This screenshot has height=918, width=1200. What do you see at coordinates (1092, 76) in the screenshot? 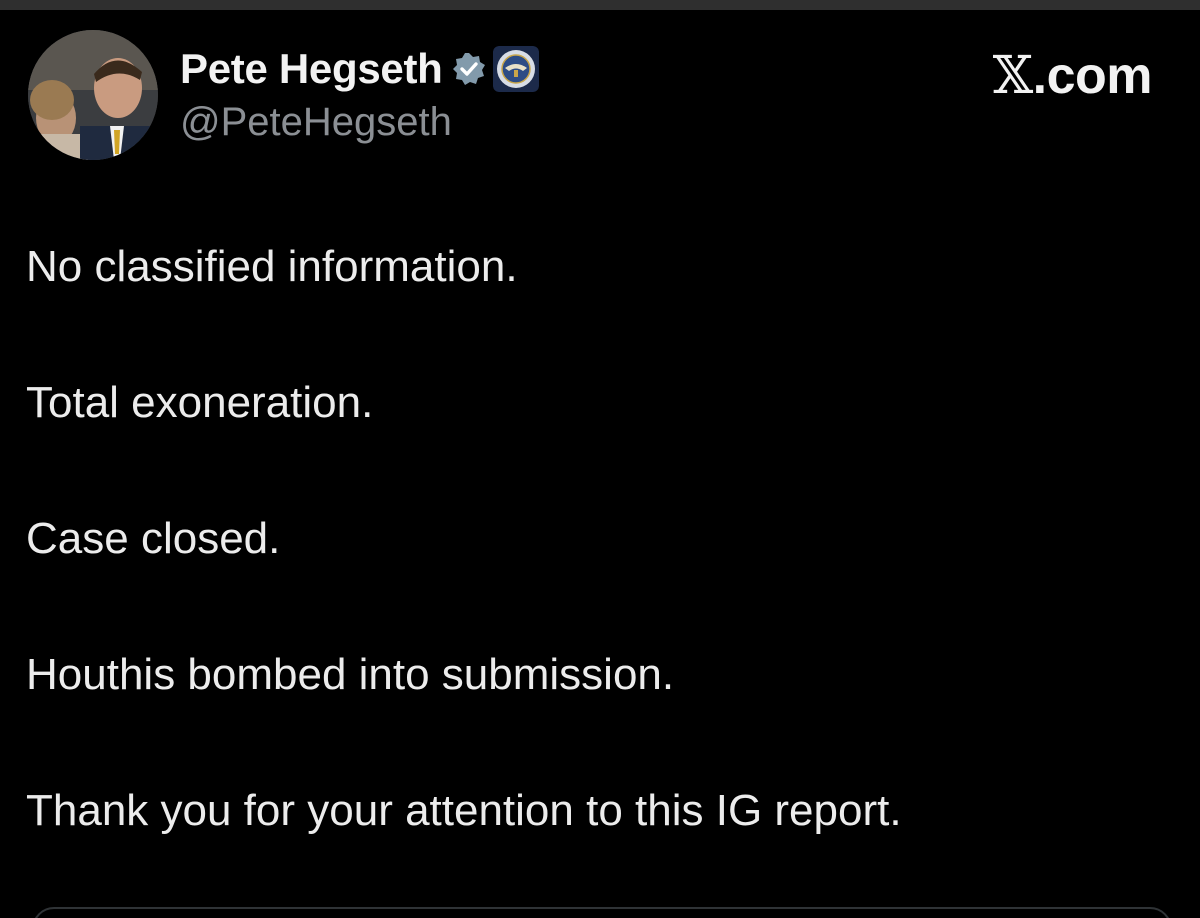
I see `brand-suffix: .com` at bounding box center [1092, 76].